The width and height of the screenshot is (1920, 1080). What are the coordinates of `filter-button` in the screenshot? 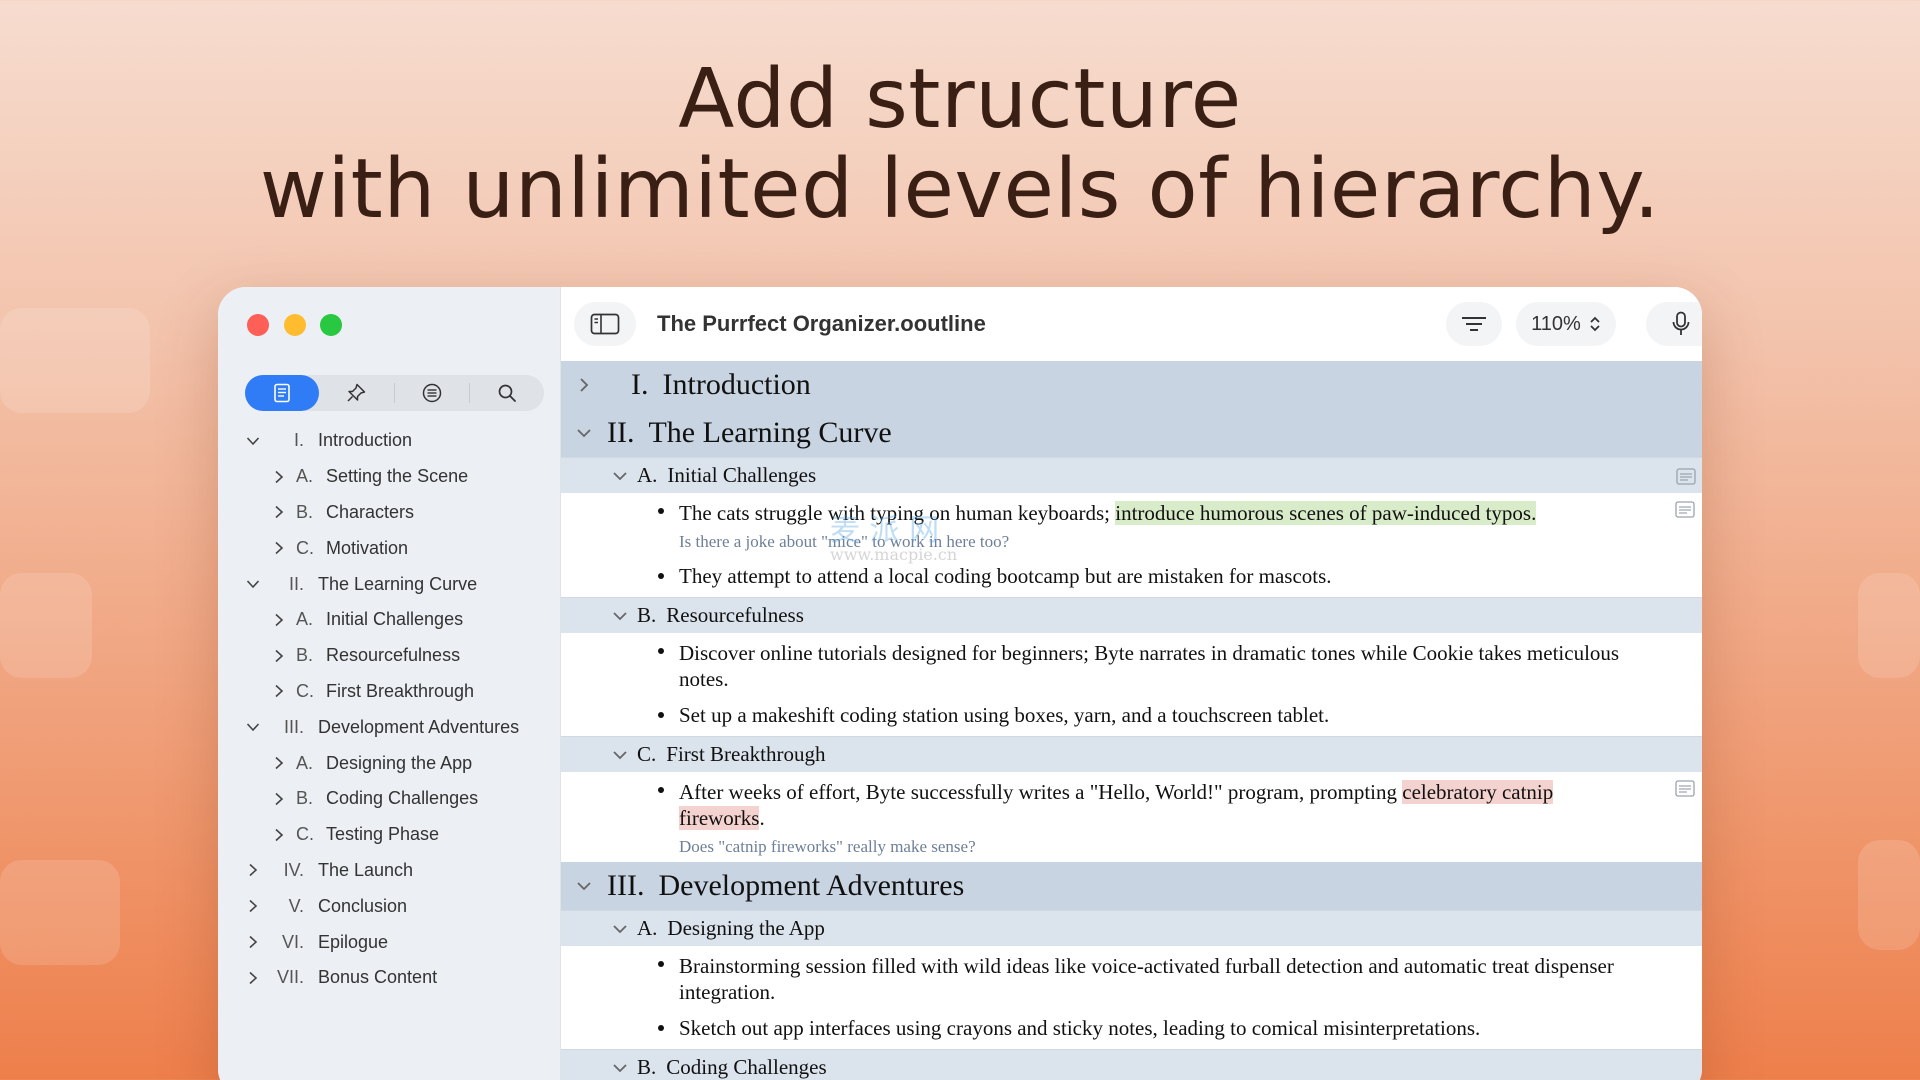 It's located at (1474, 324).